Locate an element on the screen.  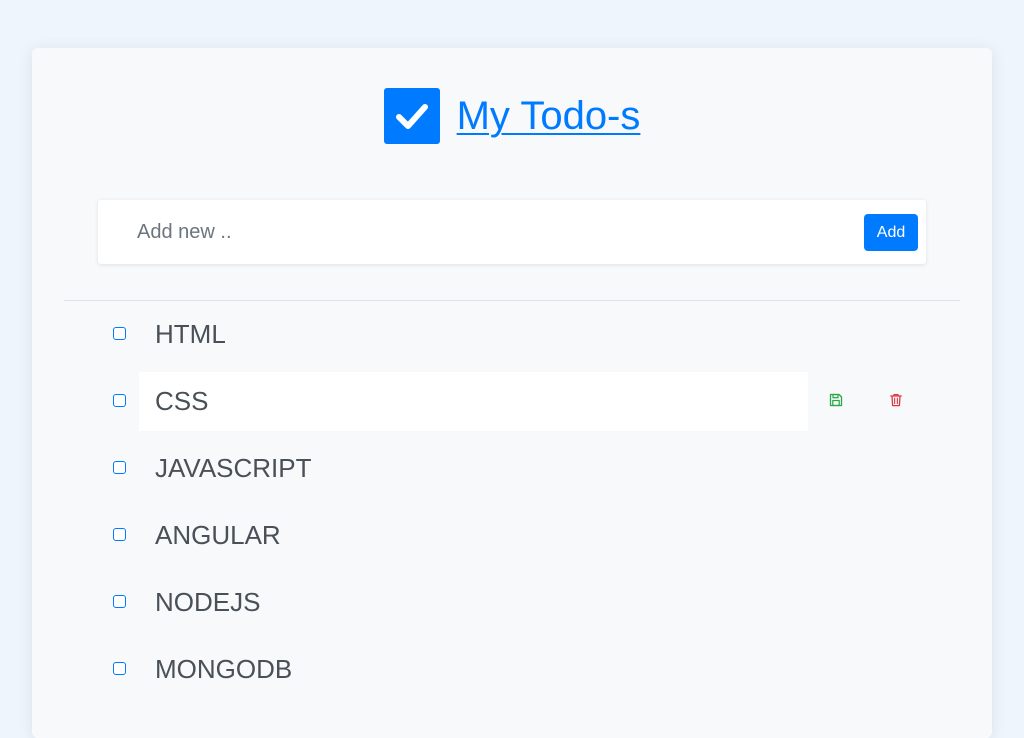
add-button: Add is located at coordinates (891, 232).